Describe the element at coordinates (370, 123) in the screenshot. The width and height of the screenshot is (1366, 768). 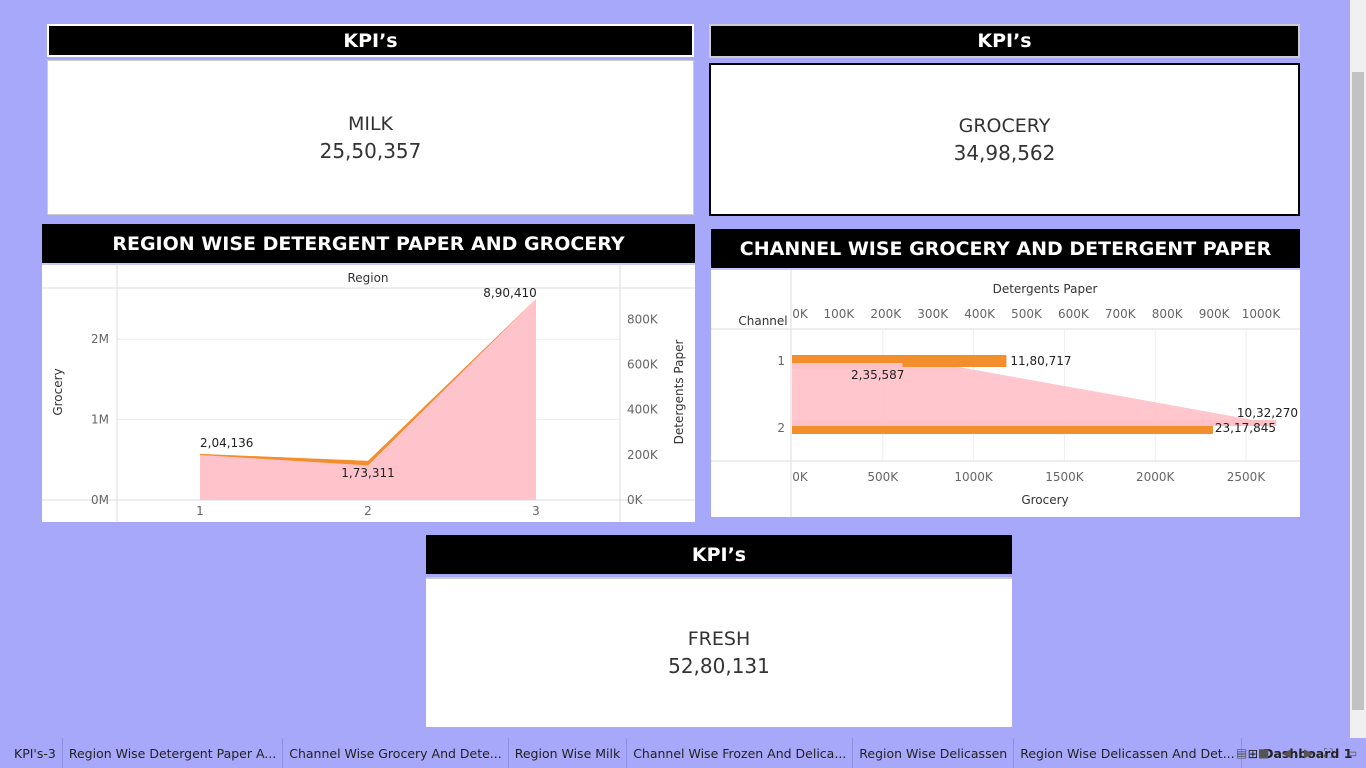
I see `kpi-label-milk: MILK` at that location.